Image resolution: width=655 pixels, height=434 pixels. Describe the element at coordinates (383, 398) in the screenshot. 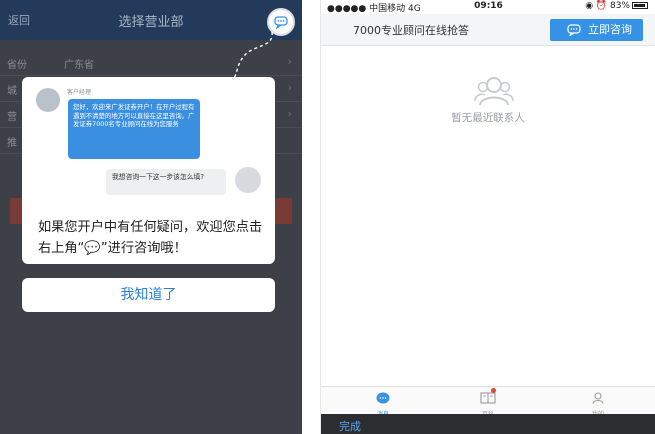

I see `message-icon` at that location.